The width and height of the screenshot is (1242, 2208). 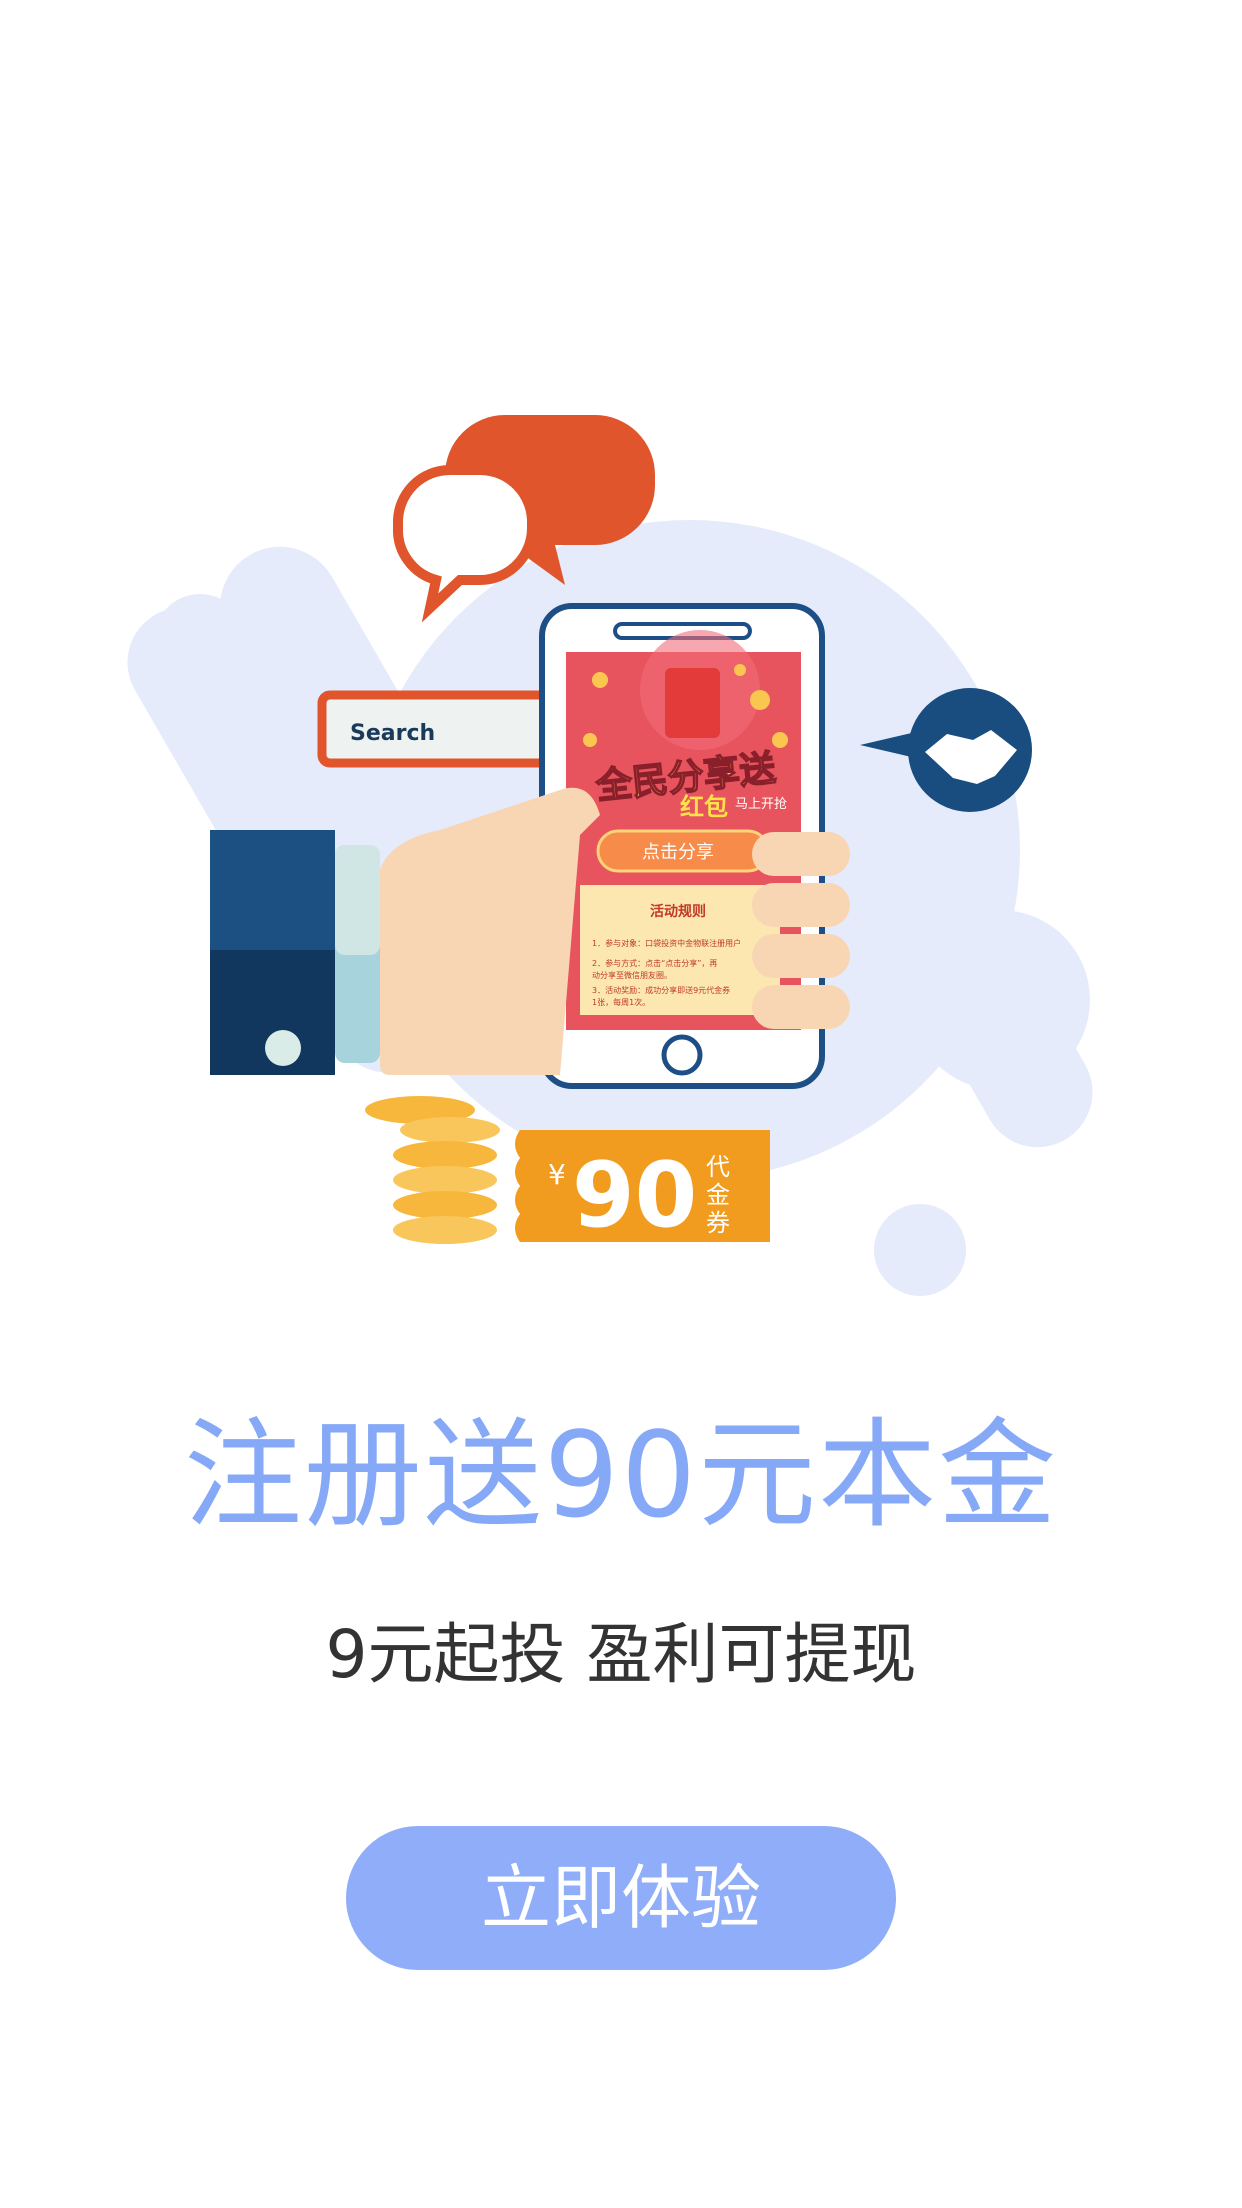 I want to click on coupon-amount: 90, so click(x=634, y=1195).